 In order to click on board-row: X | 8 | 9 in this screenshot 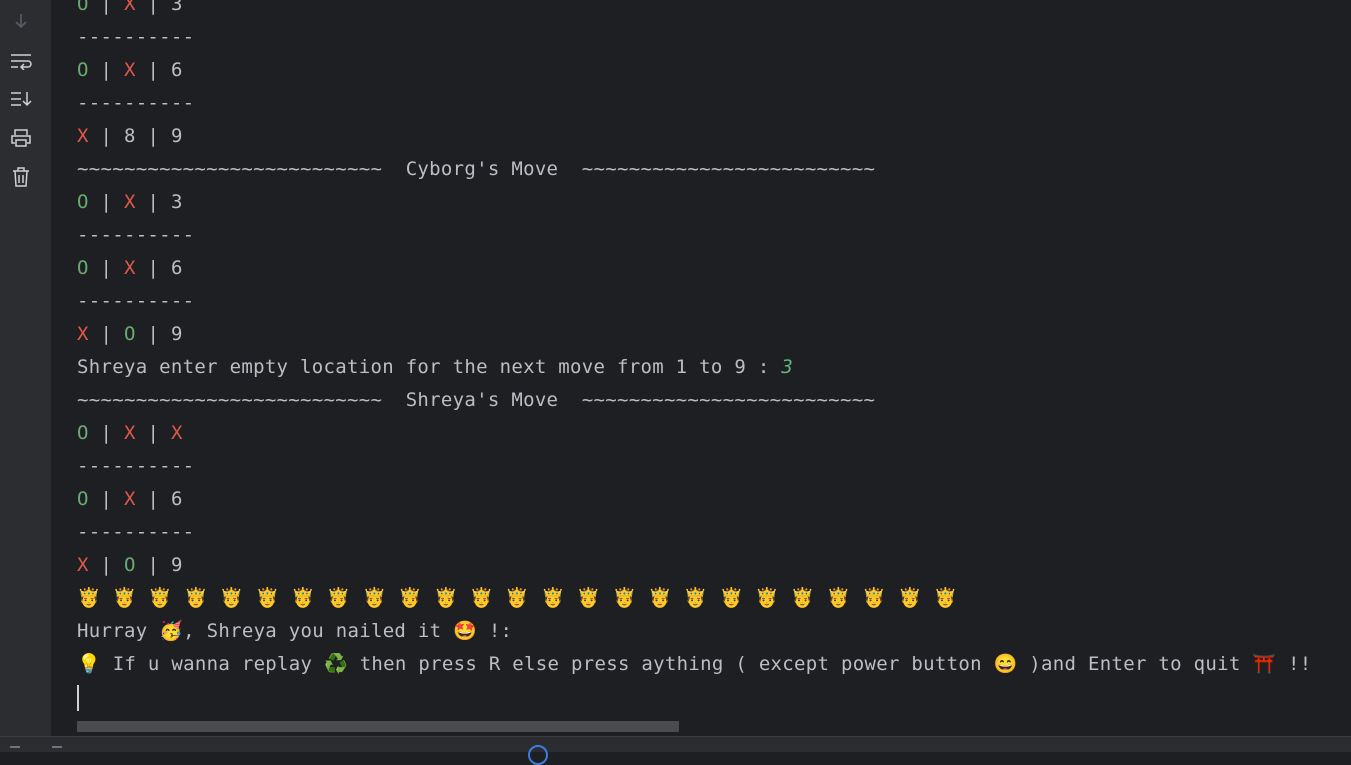, I will do `click(130, 136)`.